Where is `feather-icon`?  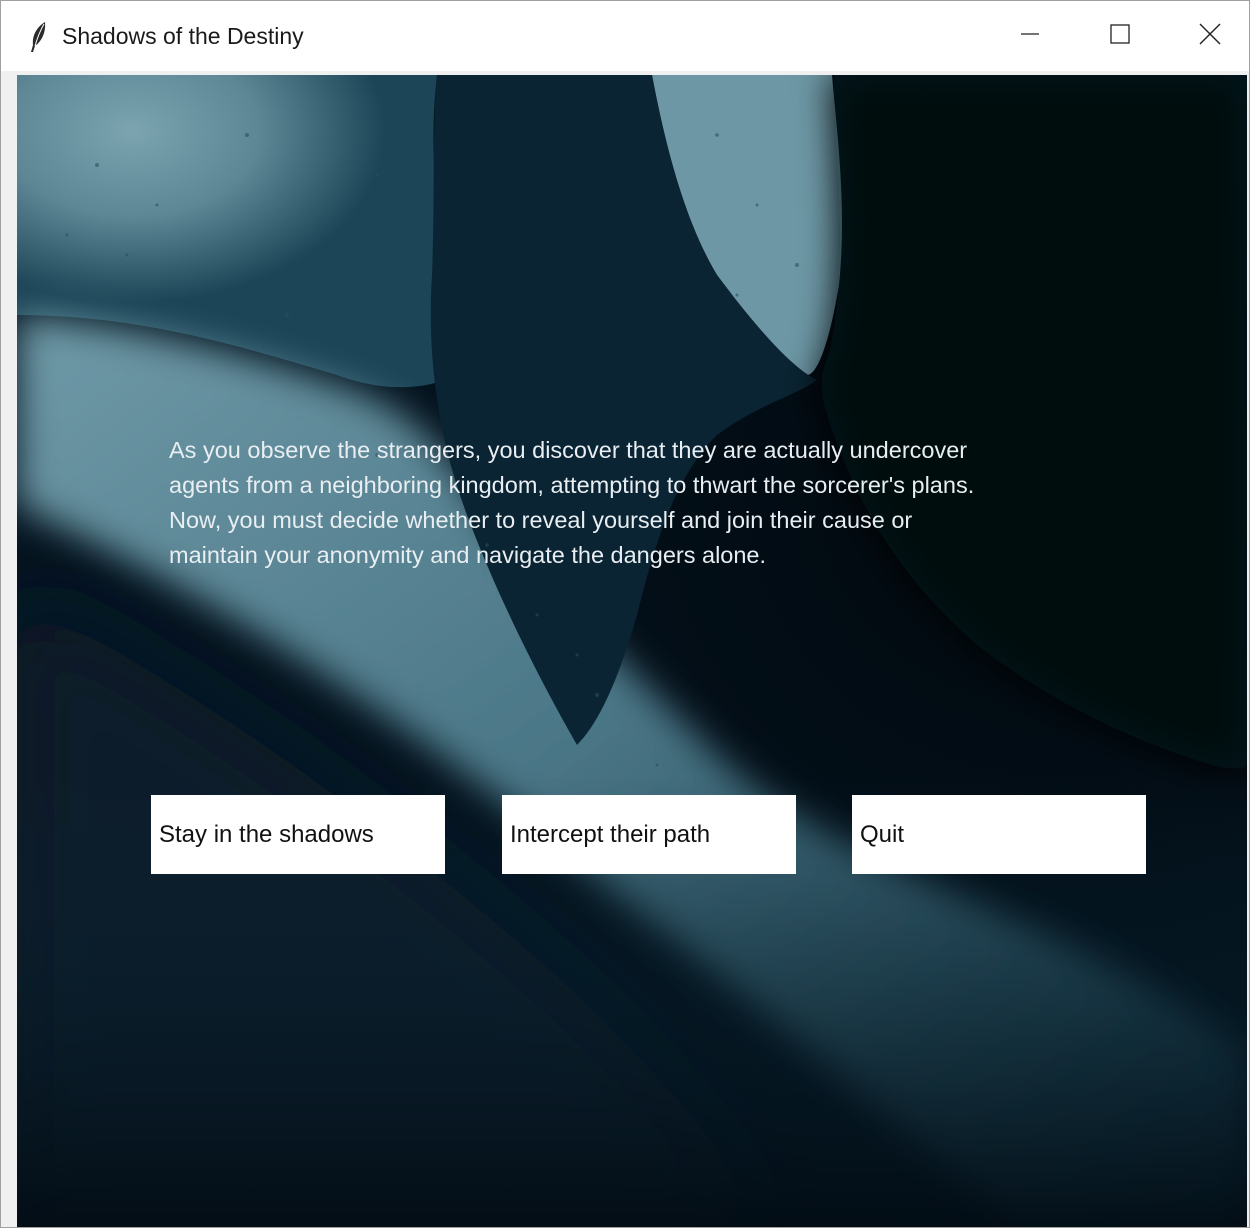 feather-icon is located at coordinates (39, 37).